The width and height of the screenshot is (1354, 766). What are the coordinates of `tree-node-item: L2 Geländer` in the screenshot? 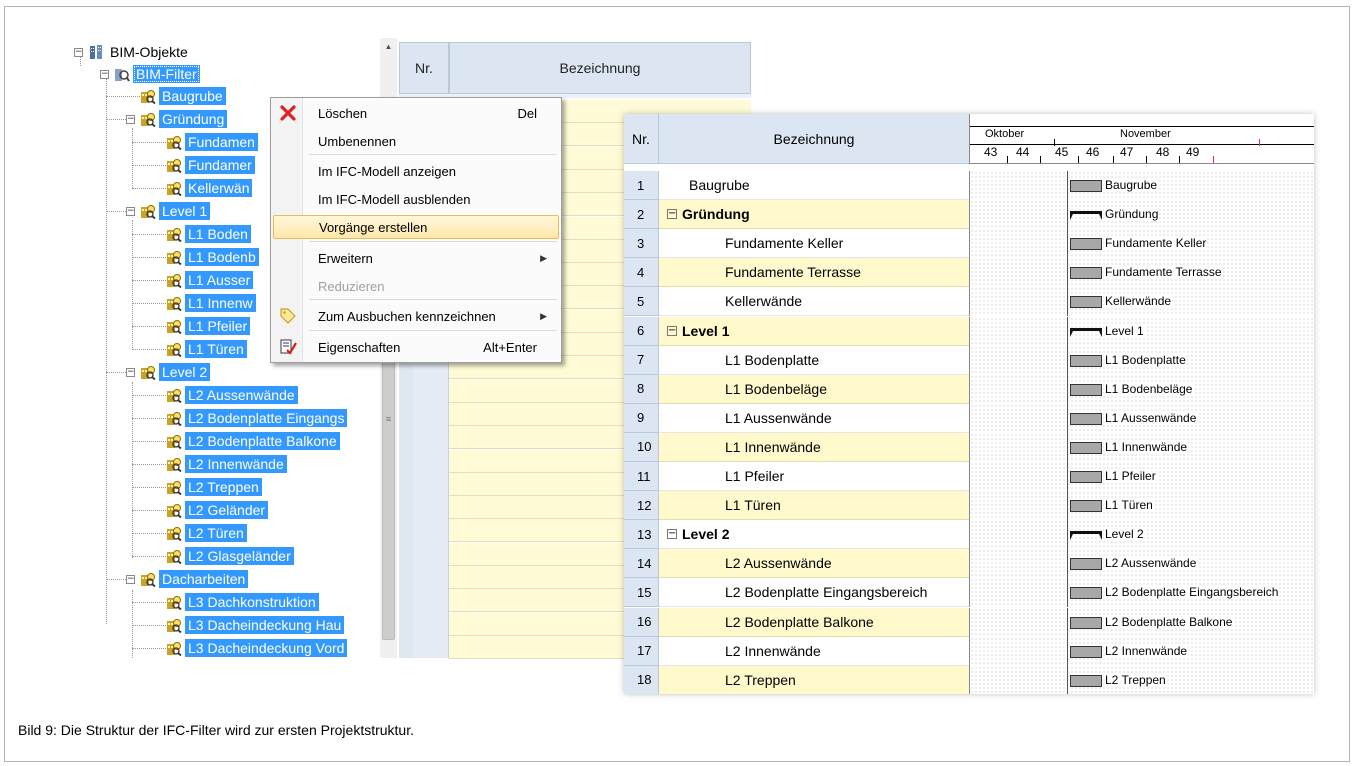 It's located at (200, 510).